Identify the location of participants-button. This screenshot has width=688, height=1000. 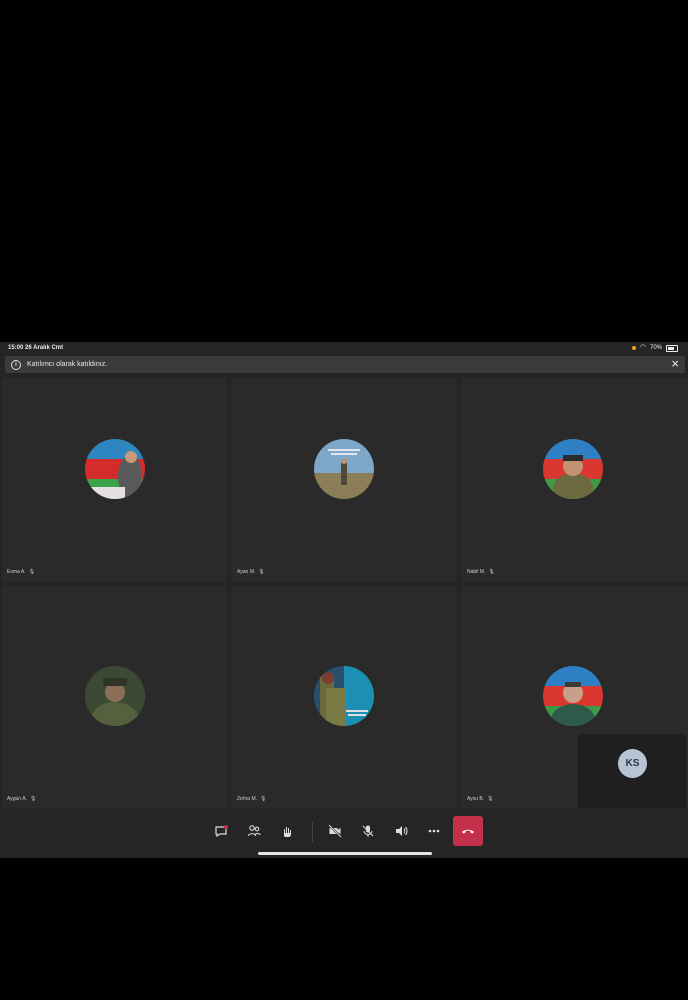
(254, 831).